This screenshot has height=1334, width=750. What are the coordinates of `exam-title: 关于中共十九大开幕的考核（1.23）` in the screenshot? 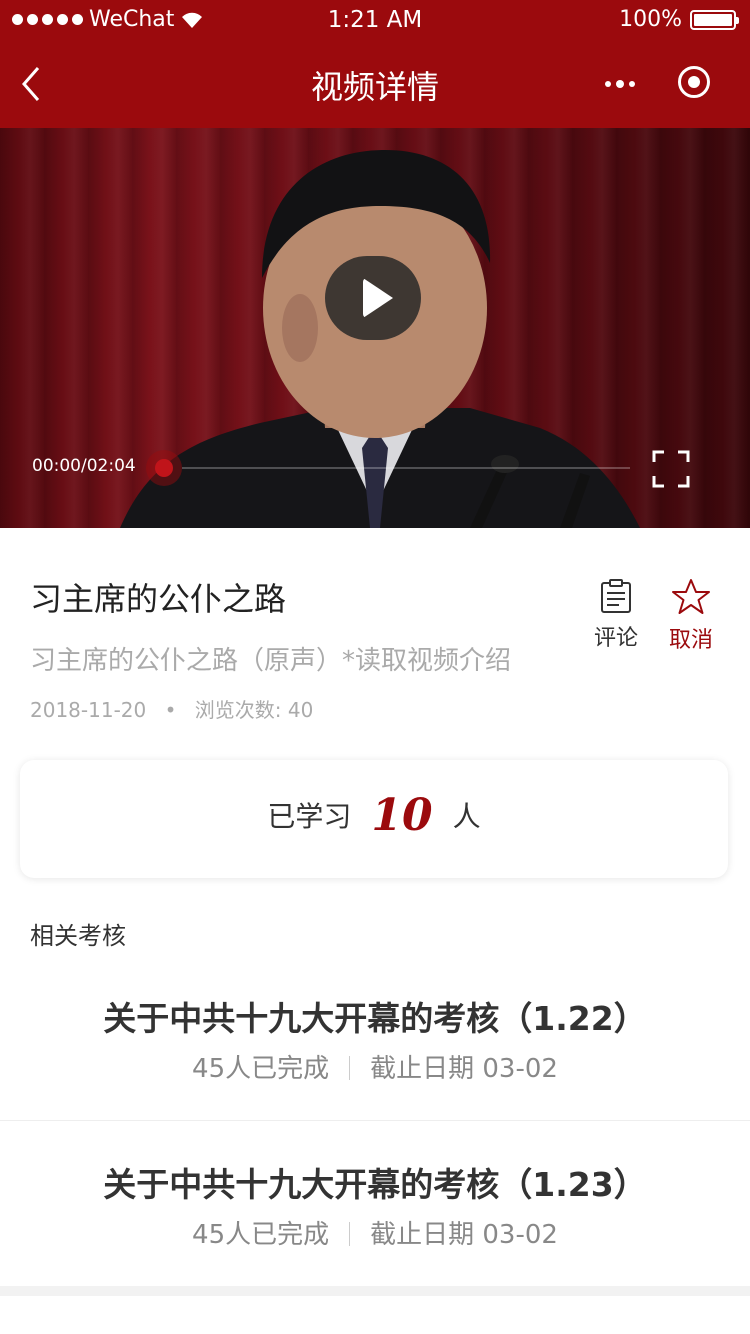 It's located at (375, 1184).